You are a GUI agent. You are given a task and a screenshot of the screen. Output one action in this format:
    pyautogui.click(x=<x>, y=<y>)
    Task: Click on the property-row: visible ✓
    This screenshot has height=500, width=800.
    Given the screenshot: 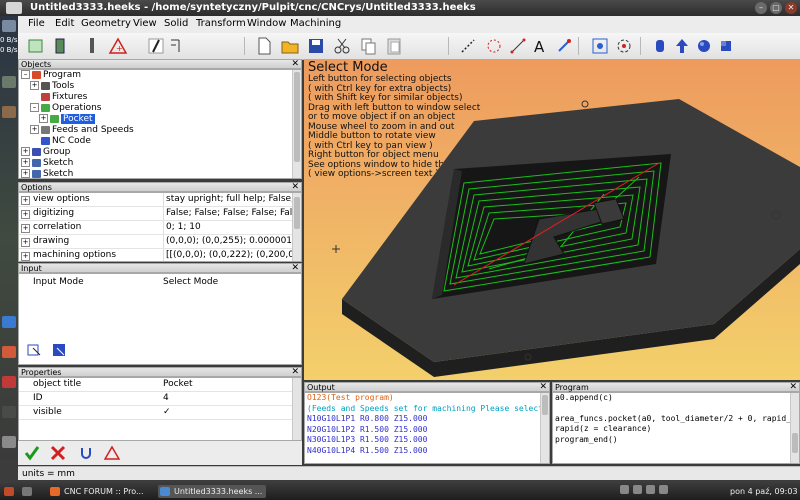 What is the action you would take?
    pyautogui.click(x=160, y=413)
    